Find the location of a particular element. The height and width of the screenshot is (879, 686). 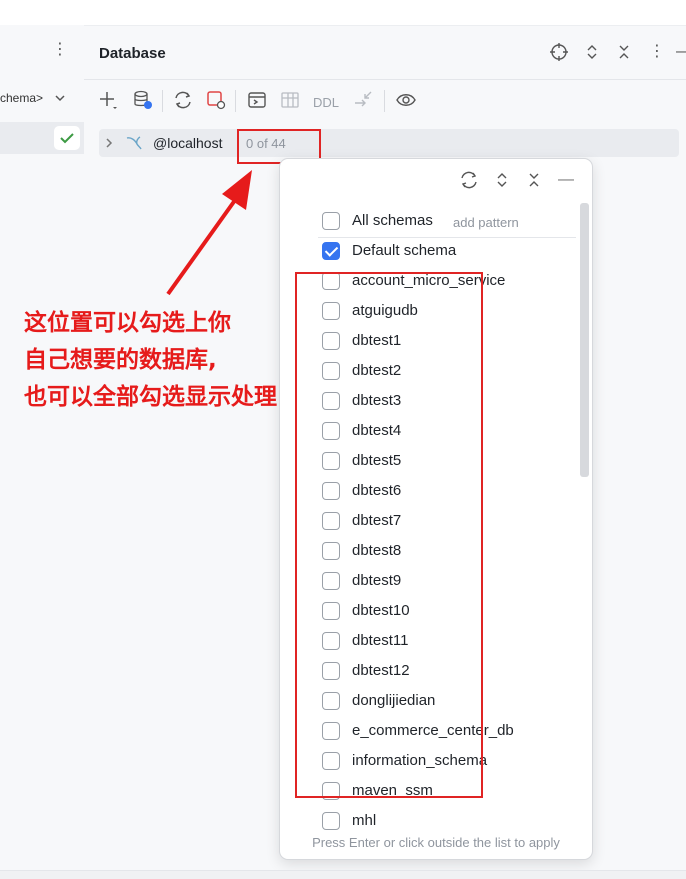

panel-title: Database is located at coordinates (132, 53).